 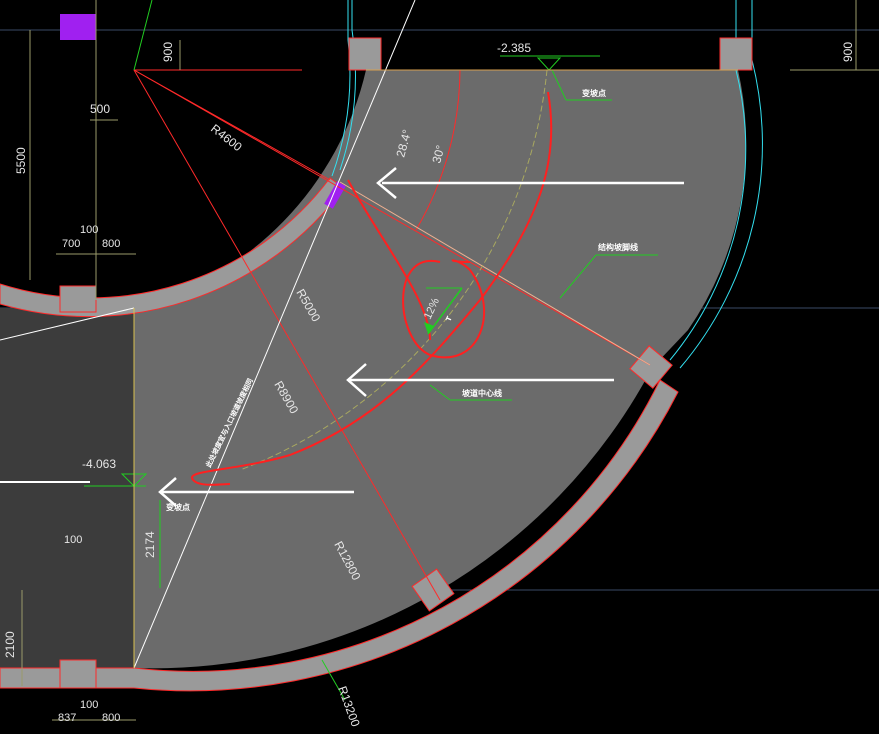 What do you see at coordinates (67, 488) in the screenshot?
I see `lower-ramp-slab` at bounding box center [67, 488].